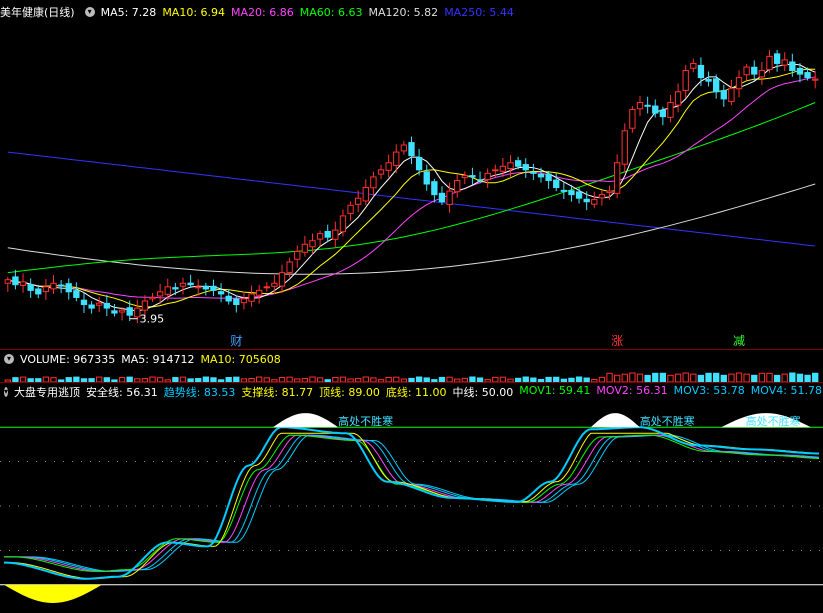 This screenshot has height=613, width=823. What do you see at coordinates (153, 359) in the screenshot?
I see `volume-legend-list: VOLUME: 967335 MA5: 914712 MA10: 705608` at bounding box center [153, 359].